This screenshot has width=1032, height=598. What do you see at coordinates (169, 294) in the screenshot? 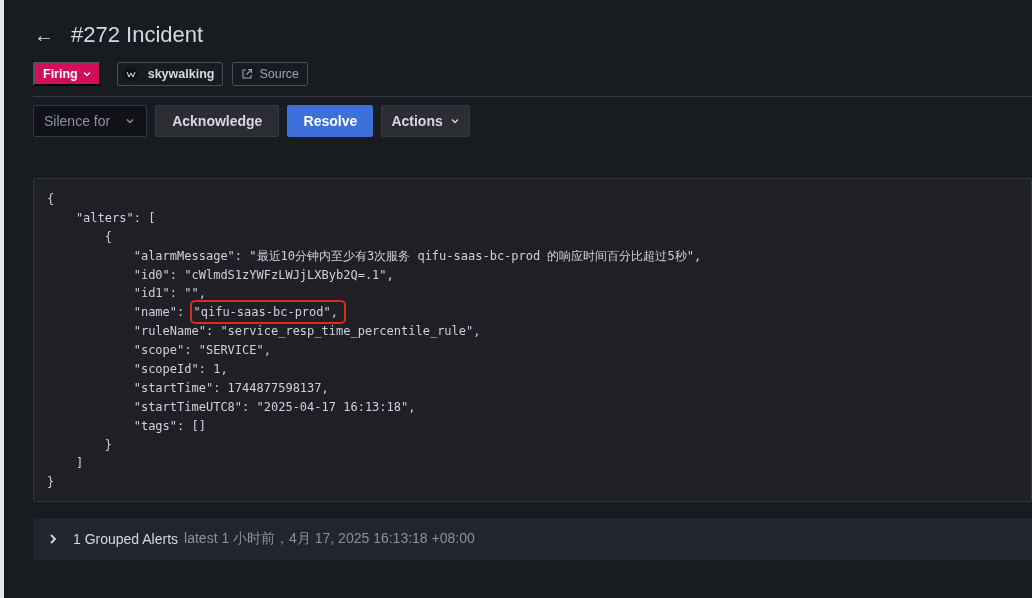
I see `code-line: "id1": "",` at bounding box center [169, 294].